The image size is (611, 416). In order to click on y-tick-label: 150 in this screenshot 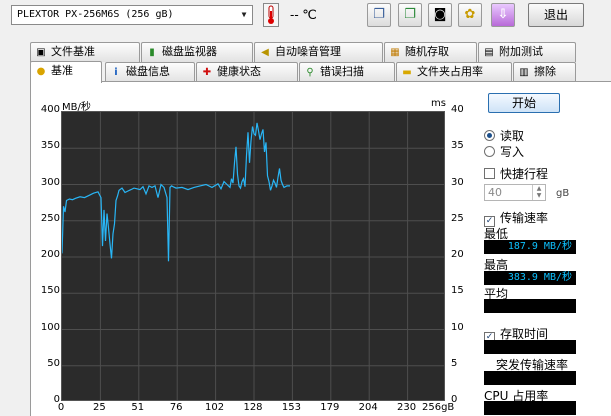, I will do `click(50, 291)`.